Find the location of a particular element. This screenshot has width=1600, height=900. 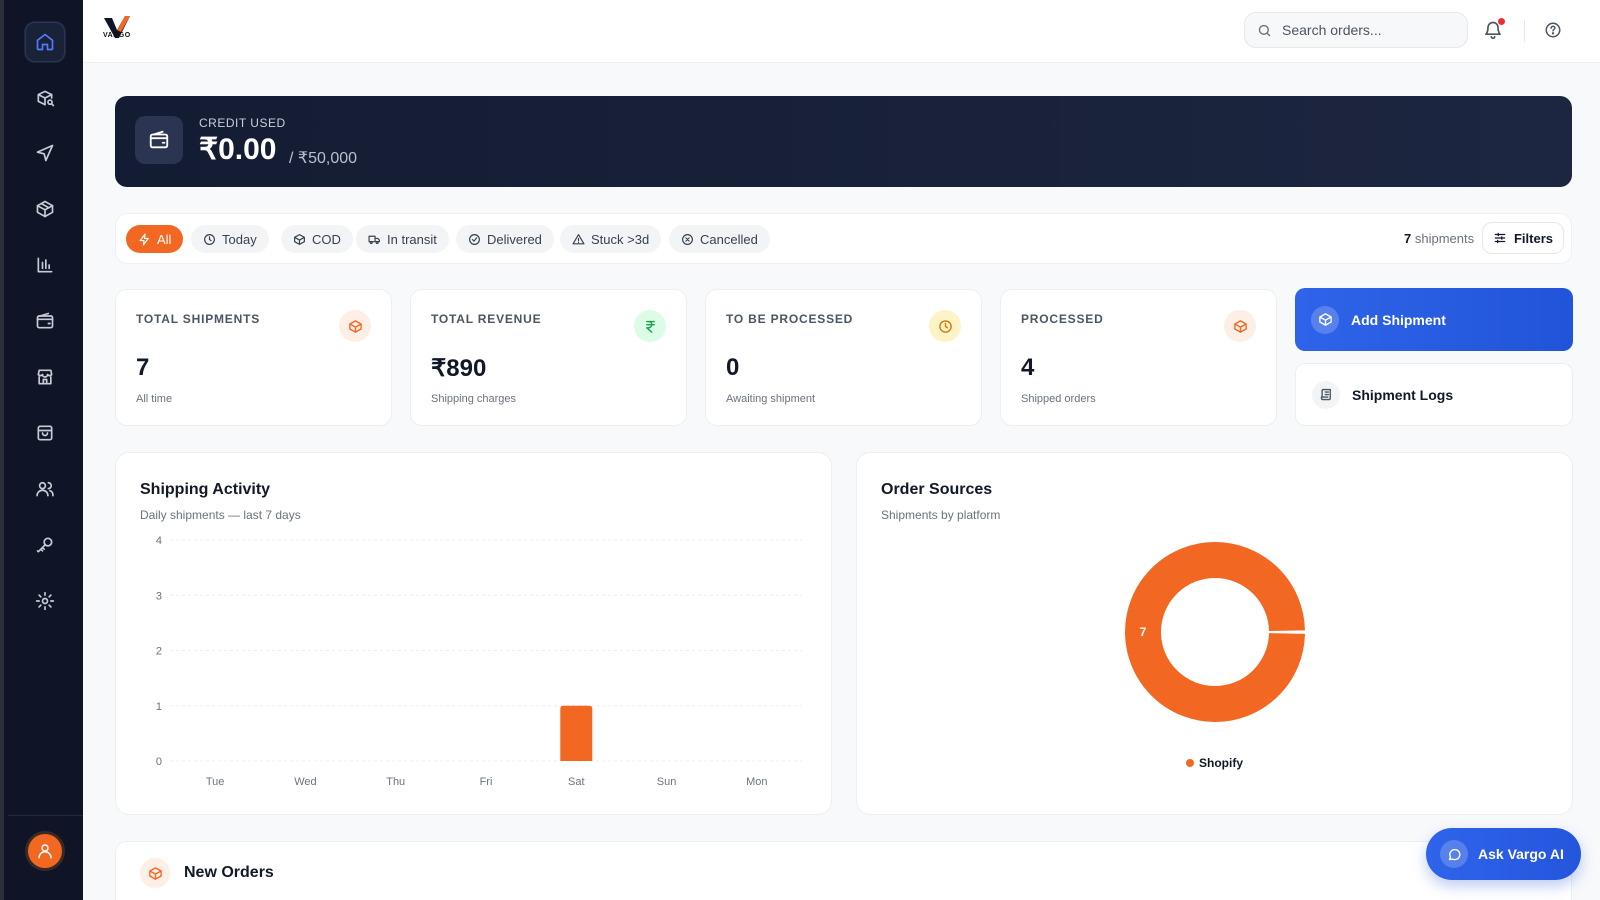

donut-slice-shopify is located at coordinates (1215, 632).